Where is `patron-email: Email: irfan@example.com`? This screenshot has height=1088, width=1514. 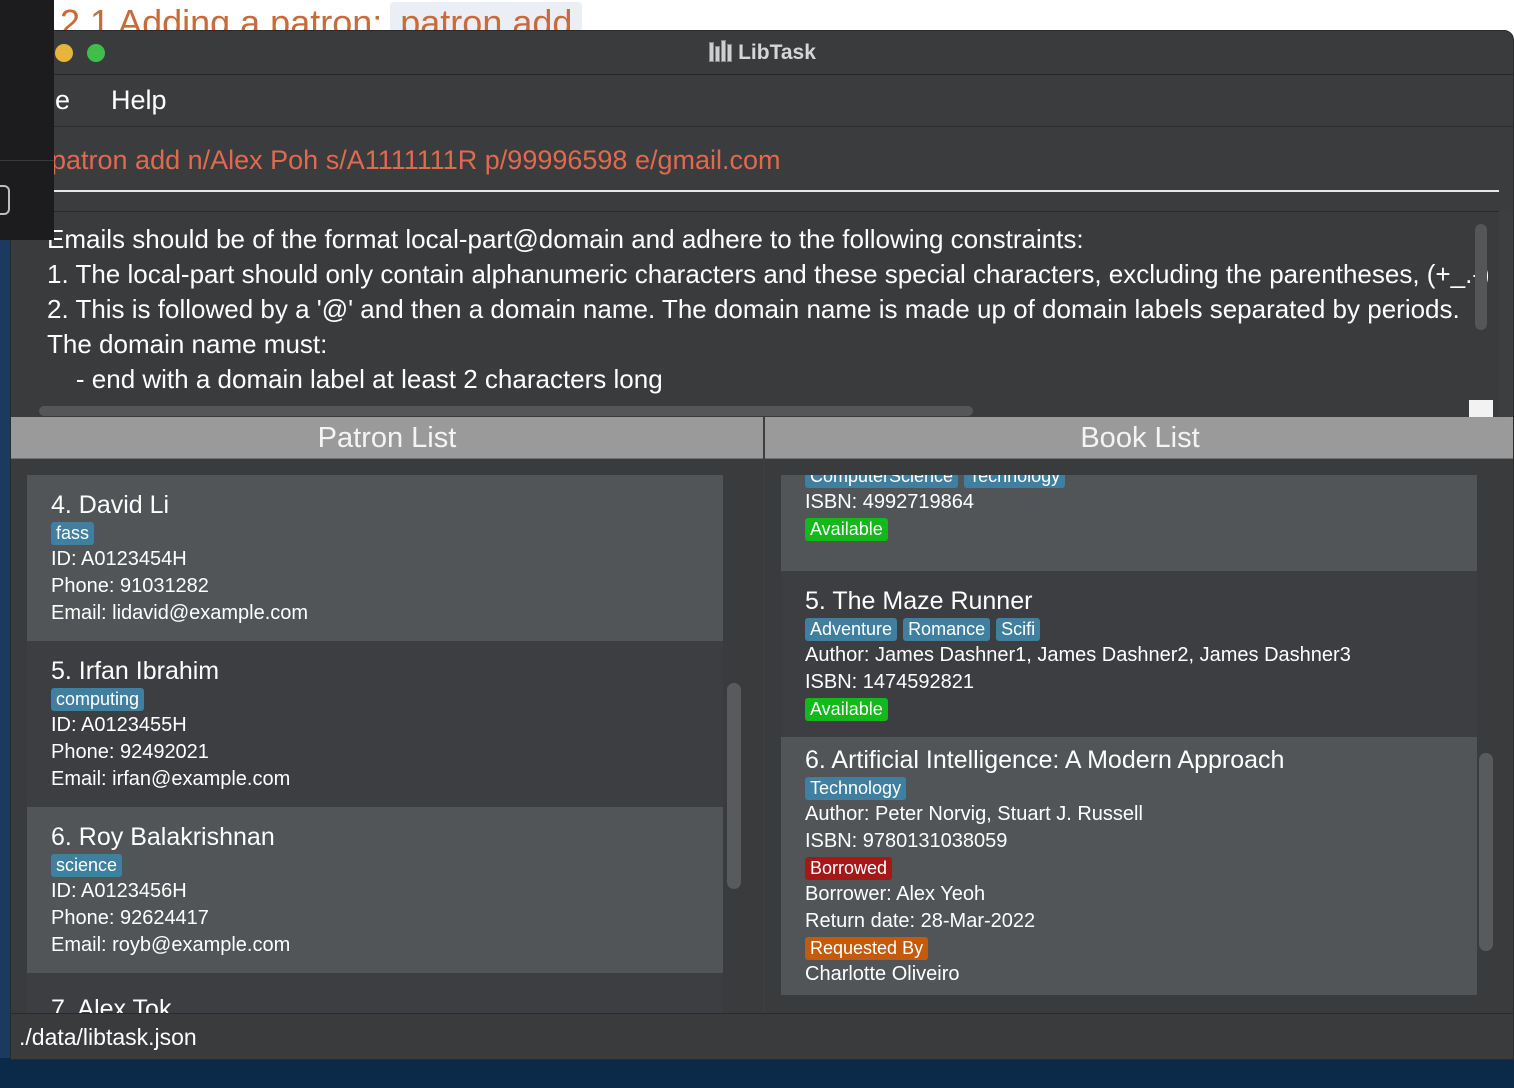
patron-email: Email: irfan@example.com is located at coordinates (171, 779).